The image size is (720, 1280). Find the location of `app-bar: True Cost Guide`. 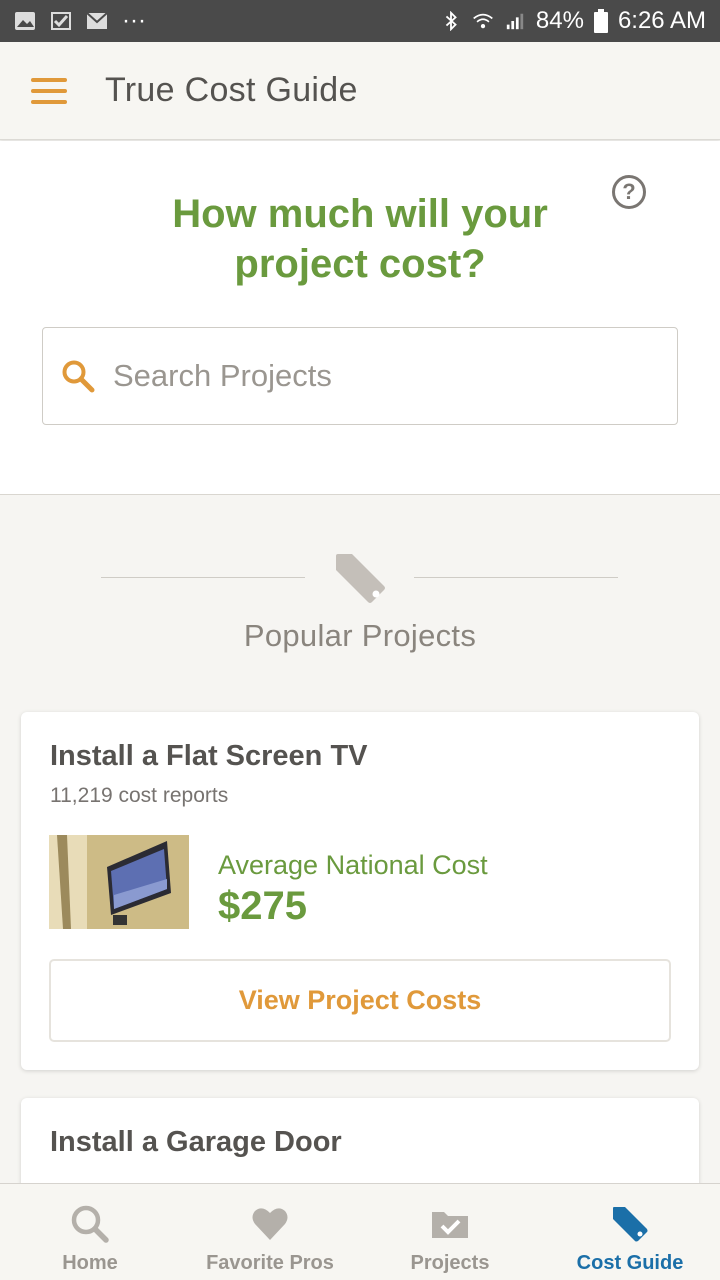

app-bar: True Cost Guide is located at coordinates (360, 91).